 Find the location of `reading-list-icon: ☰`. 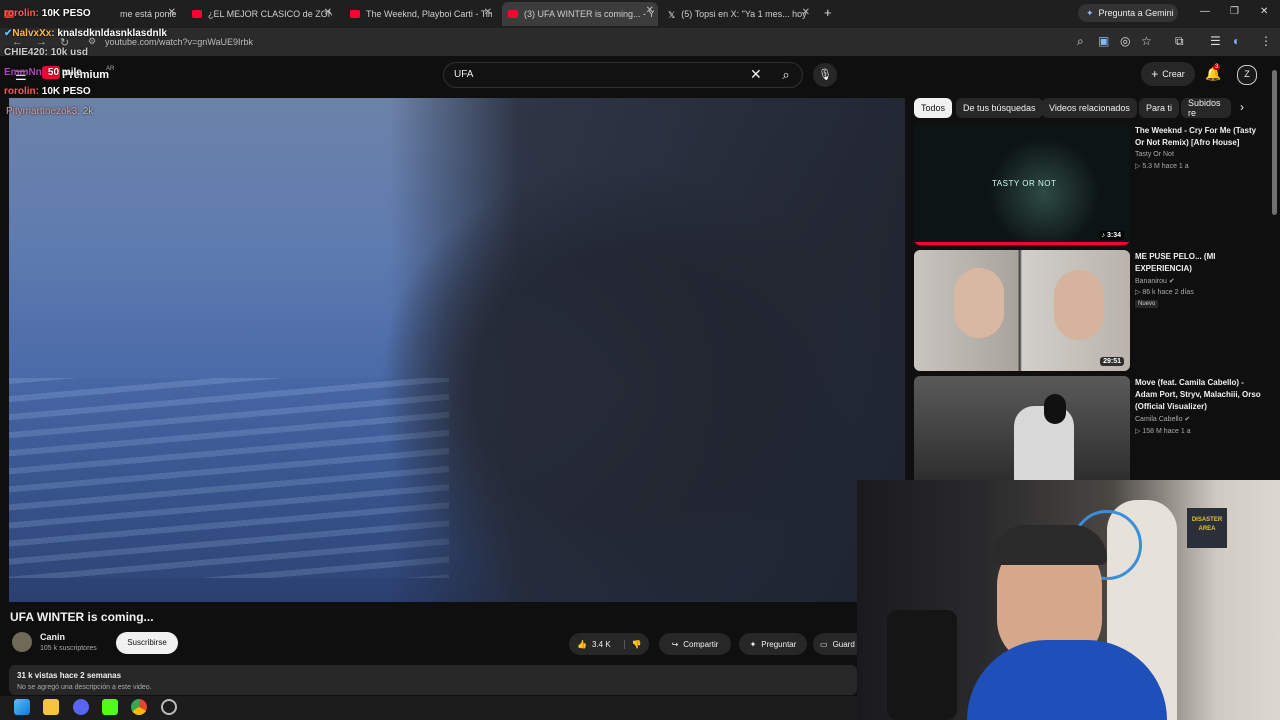

reading-list-icon: ☰ is located at coordinates (1215, 41).